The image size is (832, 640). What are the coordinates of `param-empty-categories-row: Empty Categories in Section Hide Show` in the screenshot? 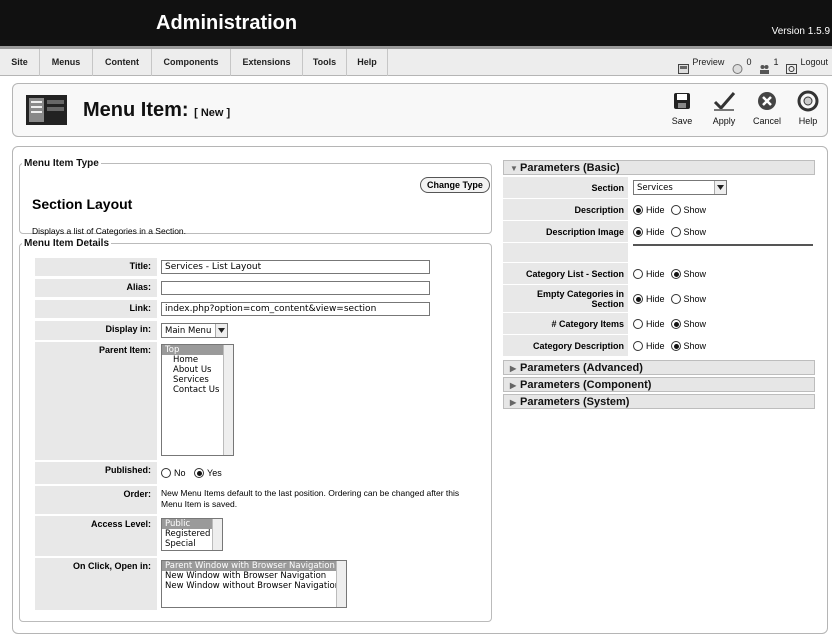 It's located at (659, 299).